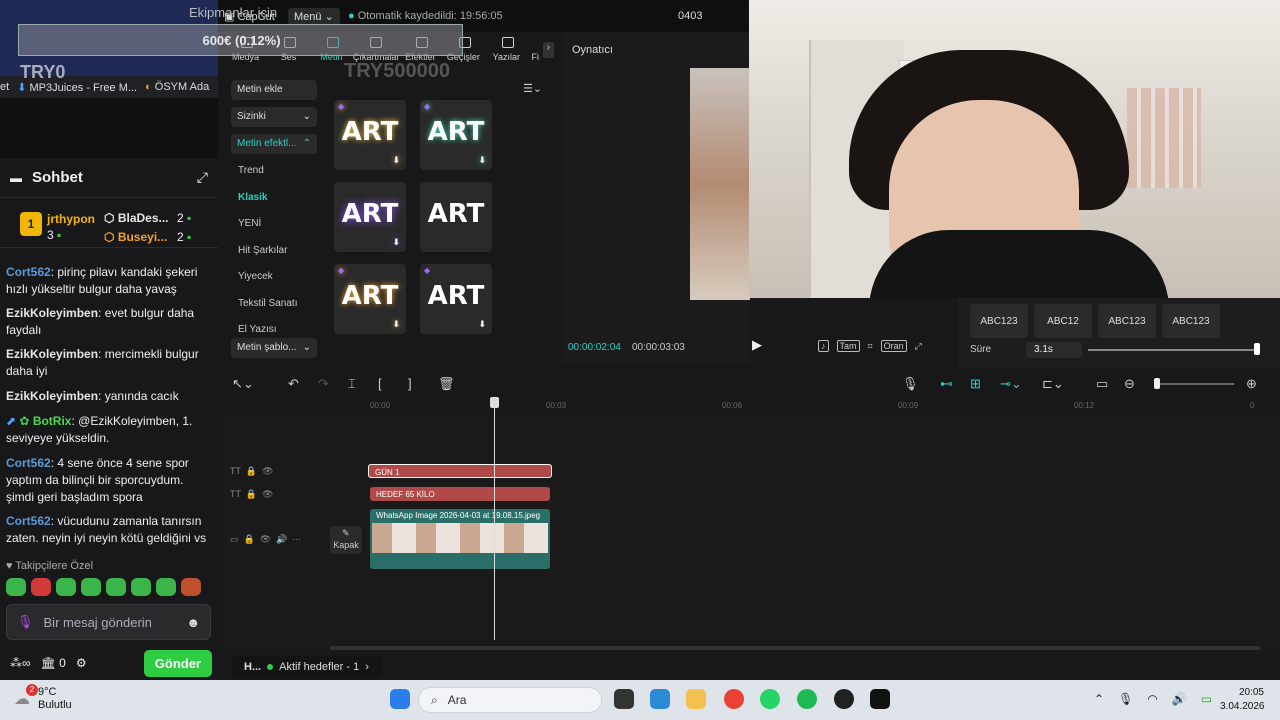 The height and width of the screenshot is (720, 1280). I want to click on snap-icon: ⊞, so click(975, 384).